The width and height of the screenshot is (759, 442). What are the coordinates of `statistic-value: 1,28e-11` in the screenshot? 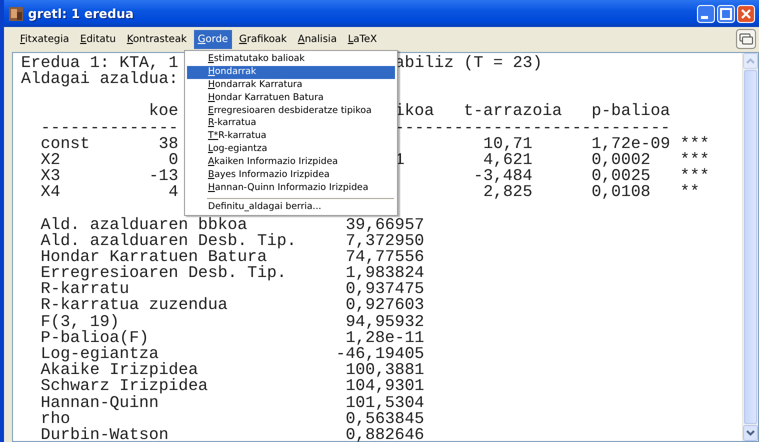 It's located at (384, 338).